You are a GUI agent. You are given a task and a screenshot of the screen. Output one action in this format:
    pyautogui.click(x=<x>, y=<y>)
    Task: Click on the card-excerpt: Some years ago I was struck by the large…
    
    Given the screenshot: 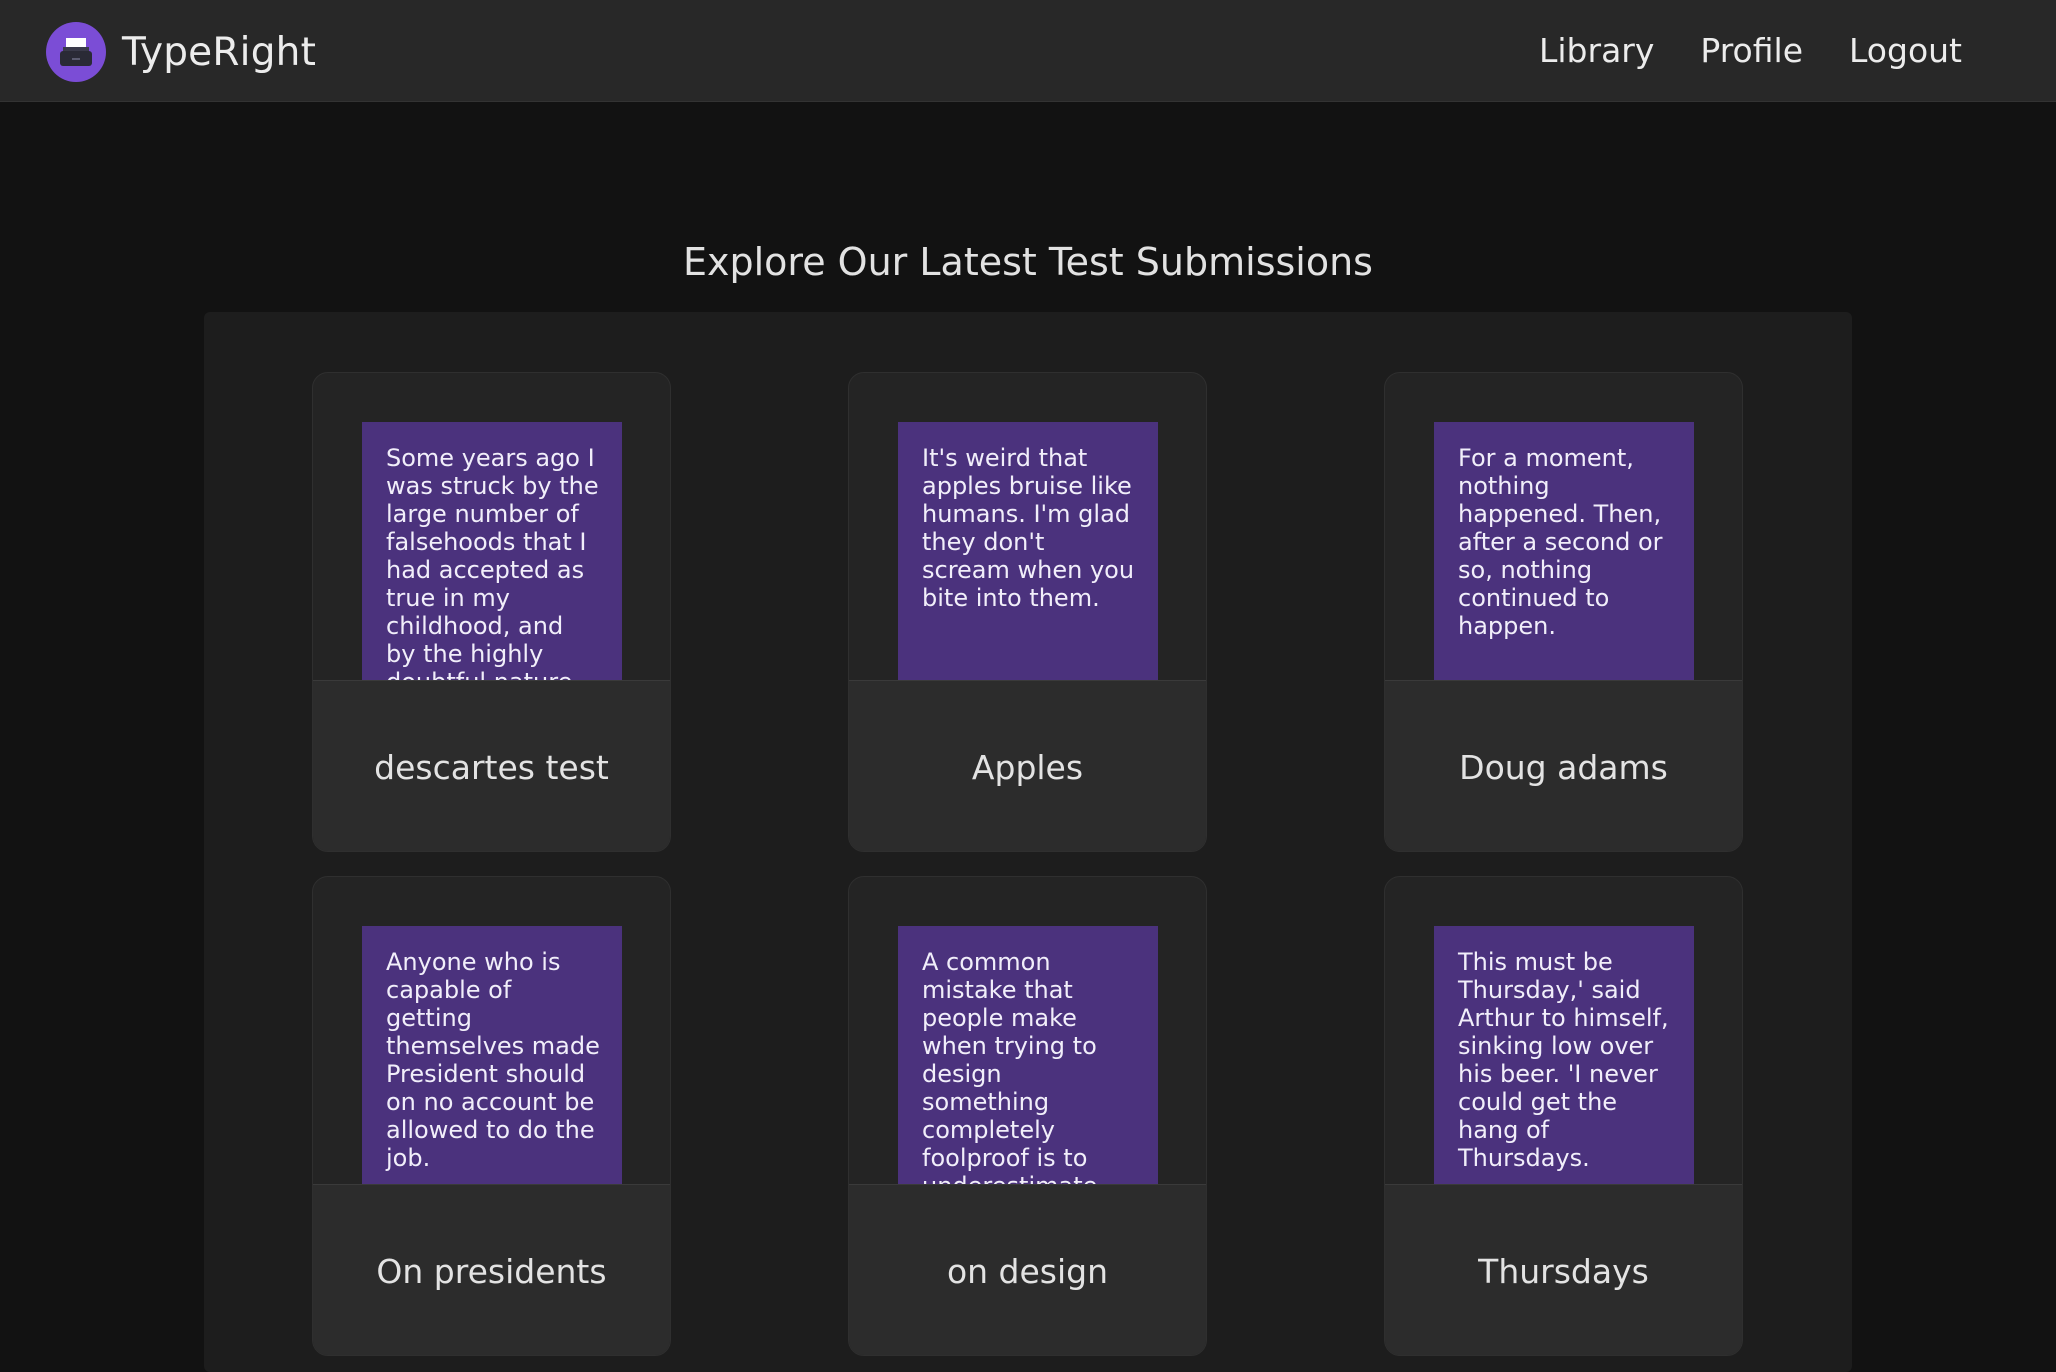 What is the action you would take?
    pyautogui.click(x=492, y=562)
    